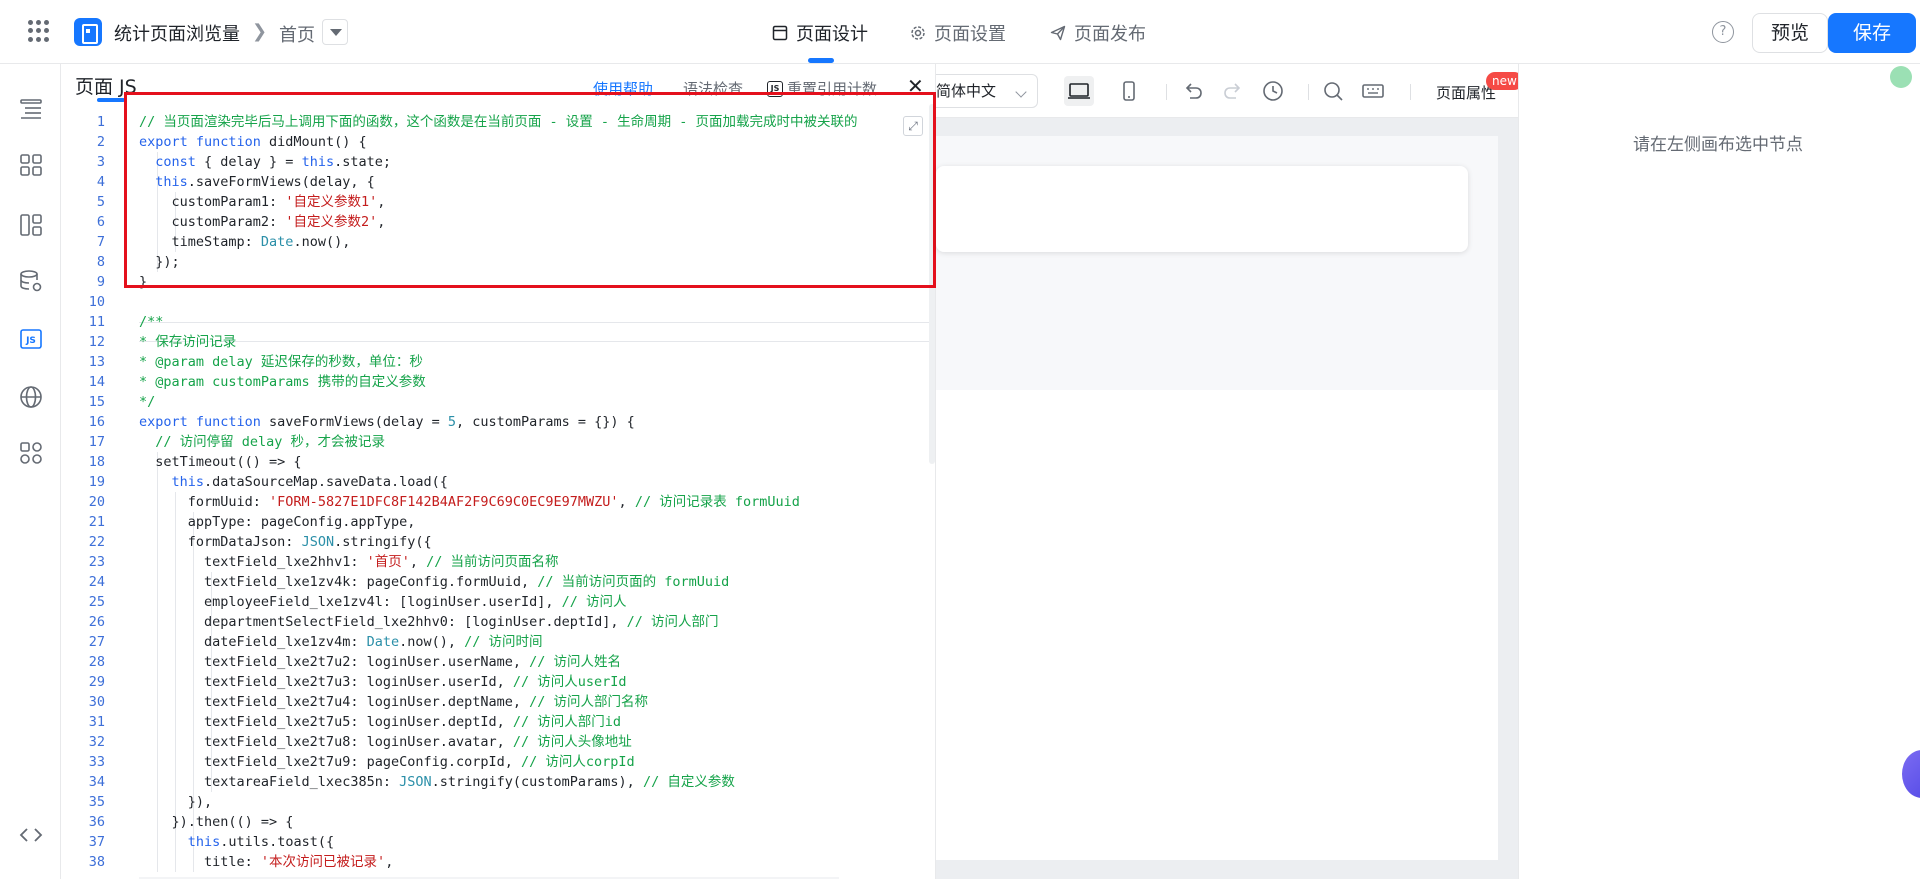 Image resolution: width=1920 pixels, height=879 pixels. Describe the element at coordinates (269, 782) in the screenshot. I see `code-token: textareaField_lxec385n:` at that location.